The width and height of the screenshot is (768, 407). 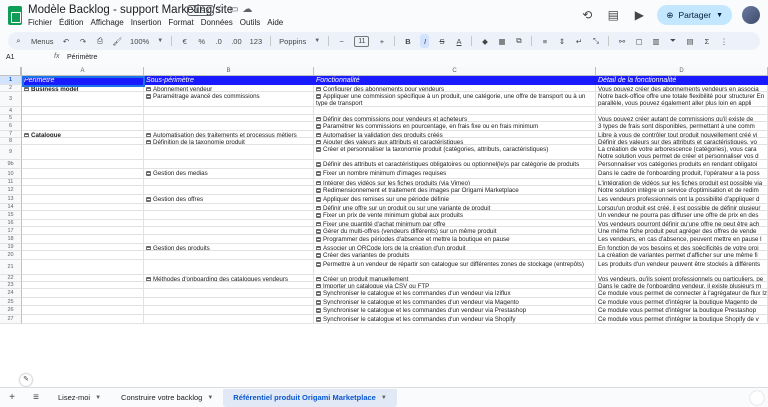 I want to click on menu-view: Affichage, so click(x=106, y=22).